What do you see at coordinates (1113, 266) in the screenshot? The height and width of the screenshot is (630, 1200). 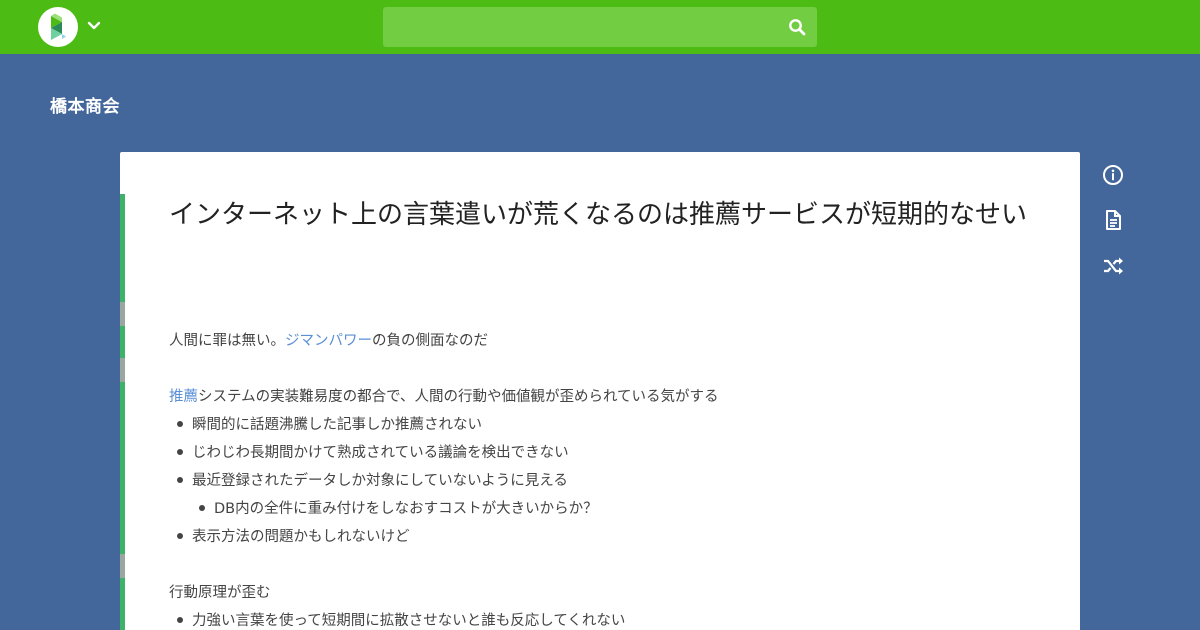 I see `shuffle-icon` at bounding box center [1113, 266].